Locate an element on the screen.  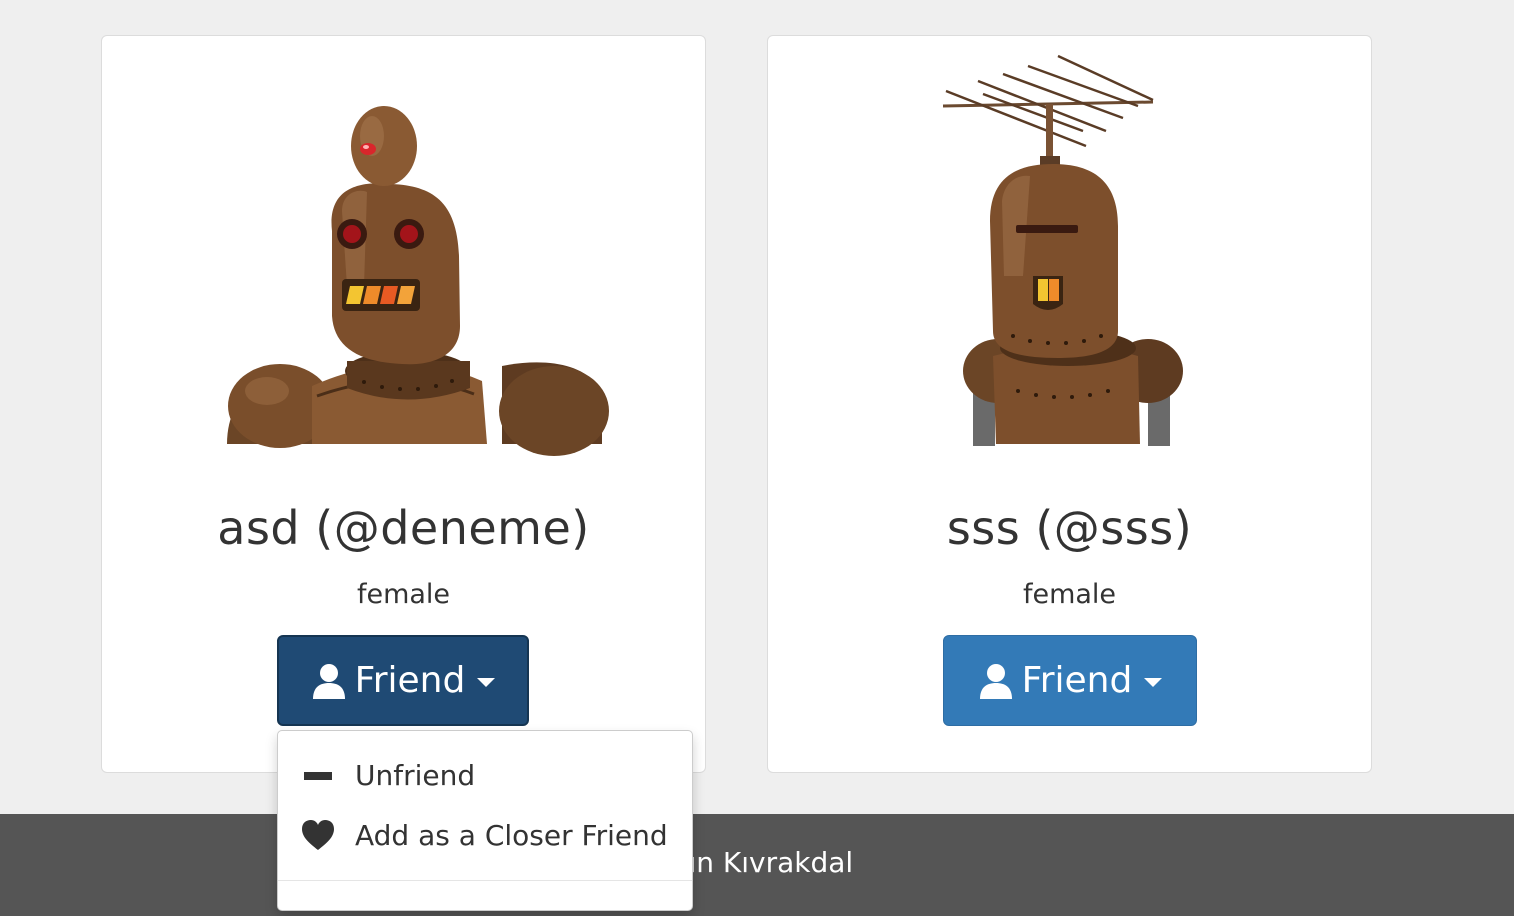
footer: Özgün Kıvrakdal is located at coordinates (757, 865).